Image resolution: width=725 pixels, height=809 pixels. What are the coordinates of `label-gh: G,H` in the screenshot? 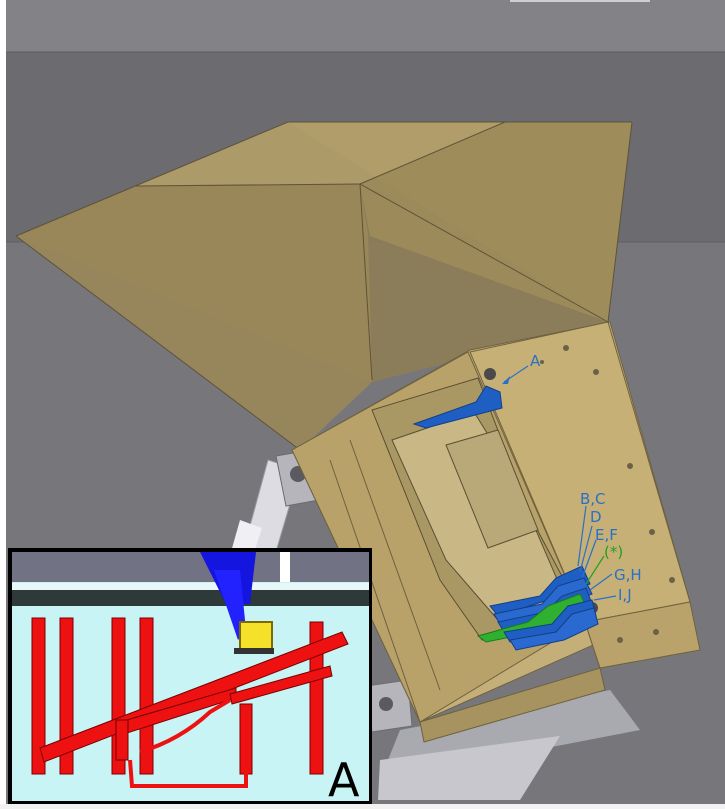 It's located at (628, 575).